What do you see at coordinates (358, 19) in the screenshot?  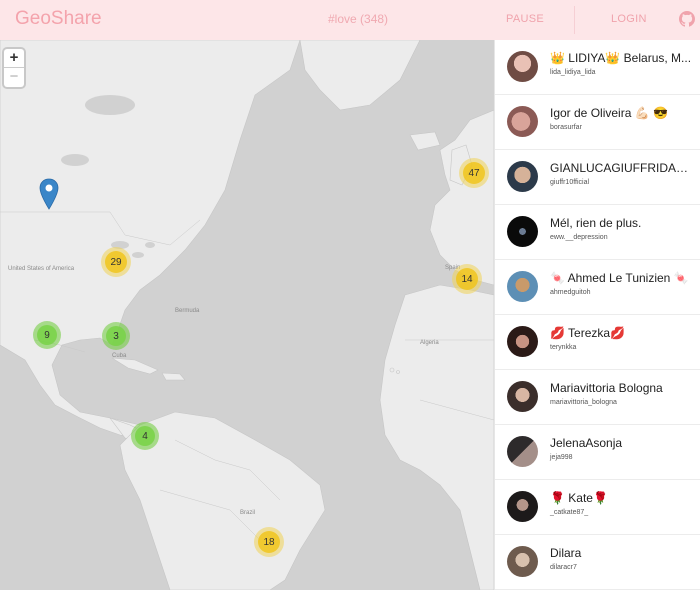 I see `hashtag-count: #love (348)` at bounding box center [358, 19].